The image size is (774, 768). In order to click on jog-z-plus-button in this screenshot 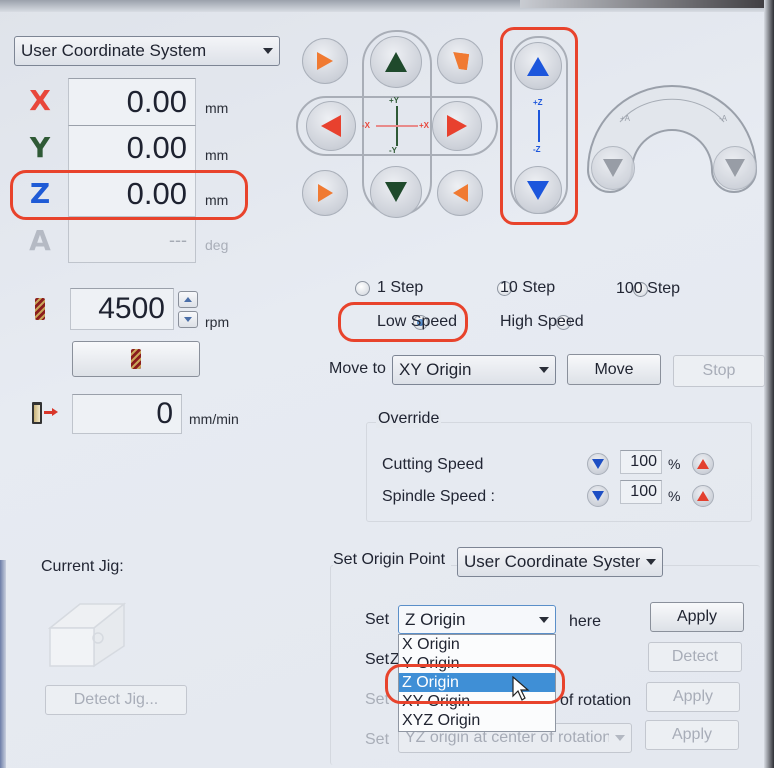, I will do `click(538, 66)`.